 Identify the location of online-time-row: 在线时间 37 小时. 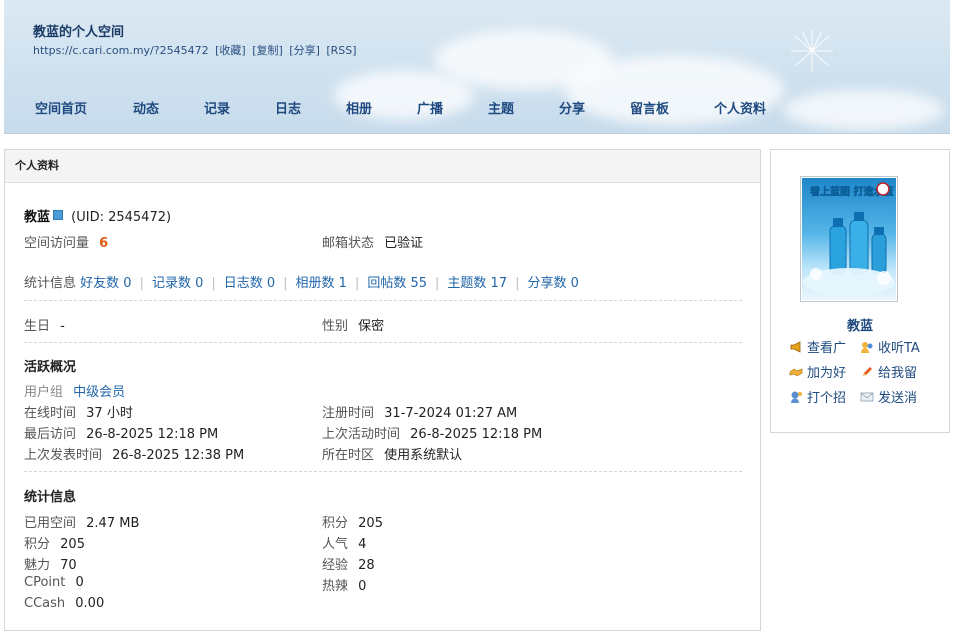
(78, 411).